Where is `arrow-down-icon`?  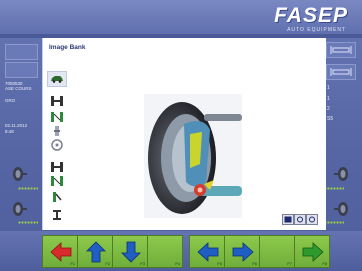 arrow-down-icon is located at coordinates (131, 252).